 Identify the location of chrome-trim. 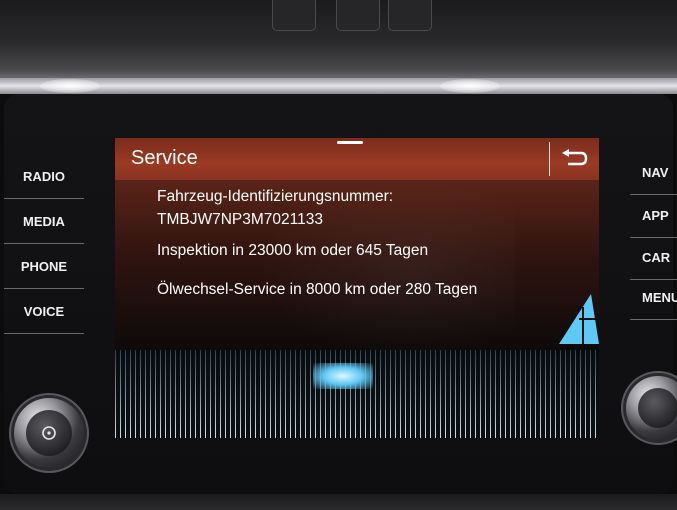
(338, 86).